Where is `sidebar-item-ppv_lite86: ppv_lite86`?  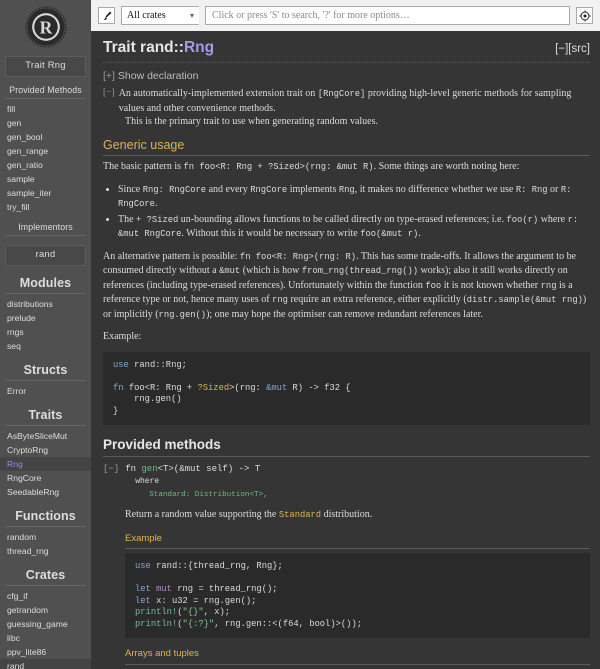 sidebar-item-ppv_lite86: ppv_lite86 is located at coordinates (45, 652).